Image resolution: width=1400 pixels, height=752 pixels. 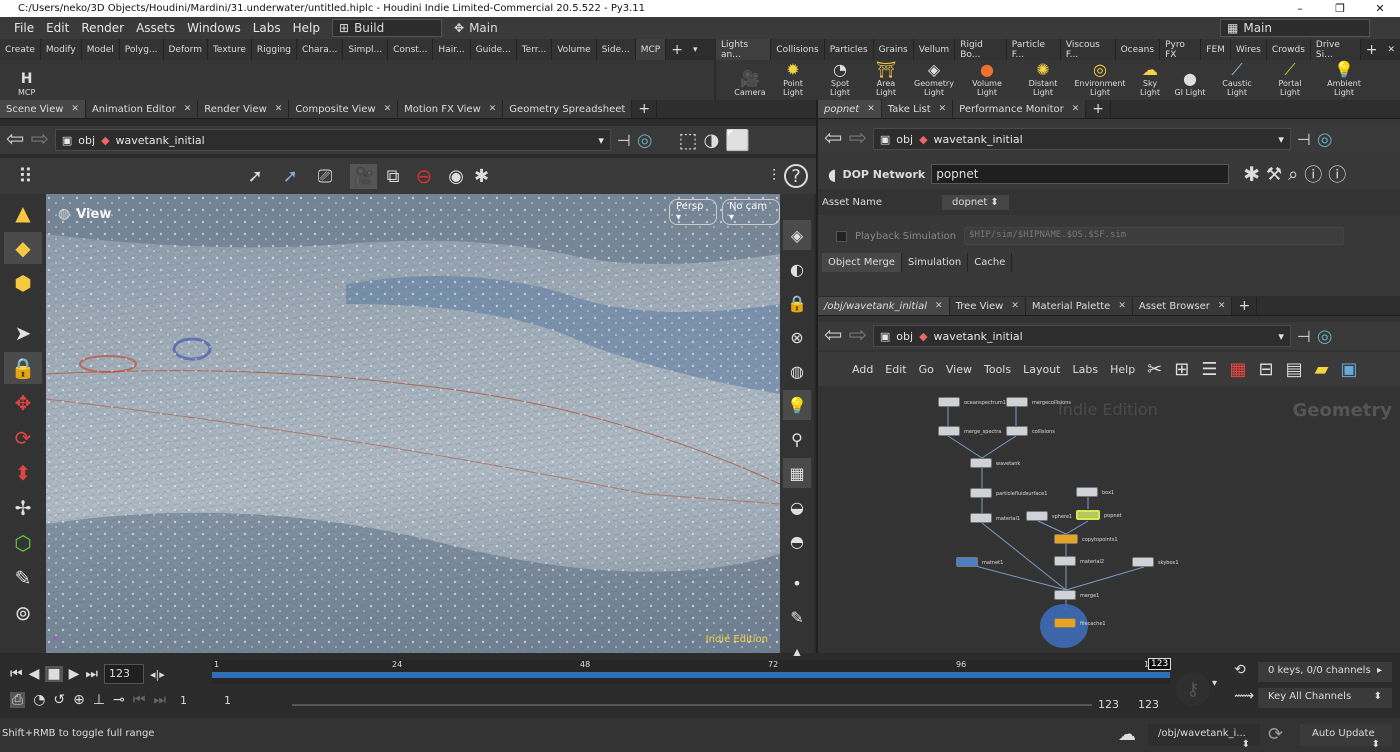 What do you see at coordinates (1127, 734) in the screenshot?
I see `cloud-icon: ☁` at bounding box center [1127, 734].